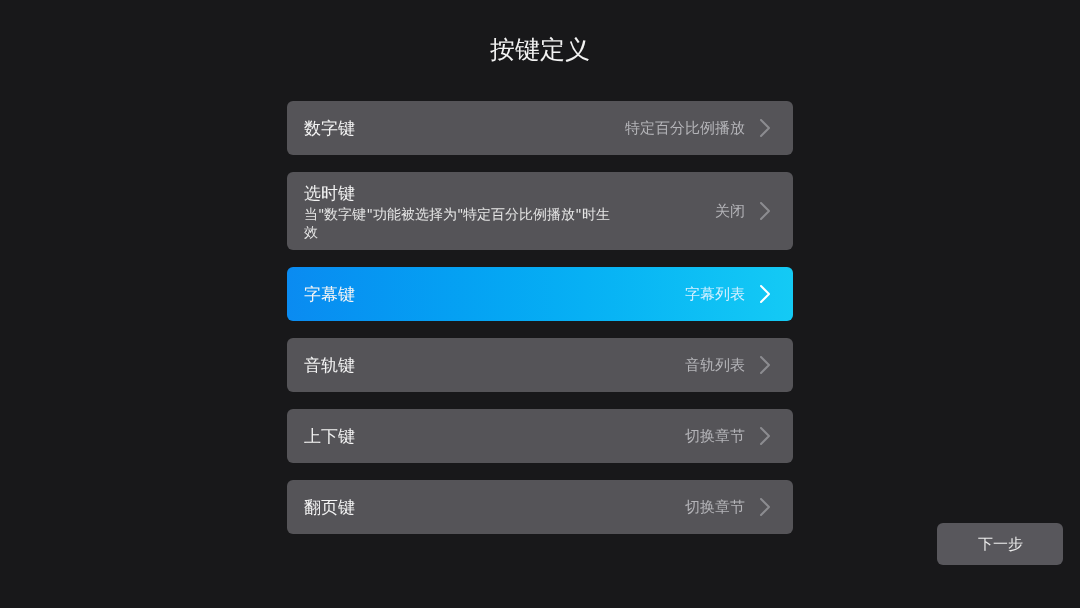 This screenshot has height=608, width=1080. What do you see at coordinates (329, 365) in the screenshot?
I see `row-label: 音轨键` at bounding box center [329, 365].